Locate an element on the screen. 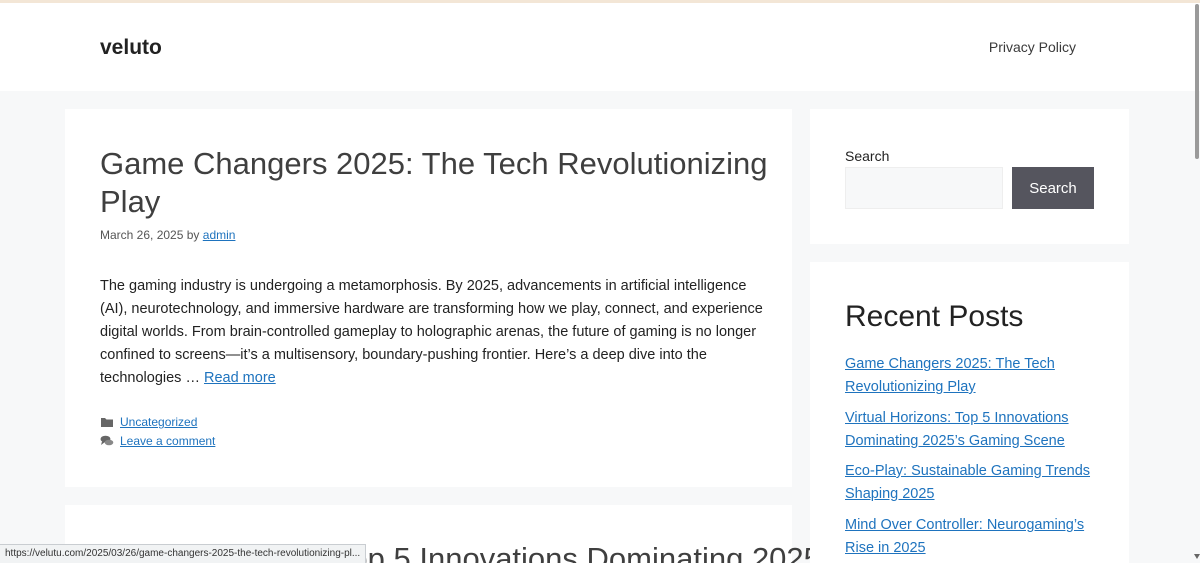  post-date: March 26, 2025 is located at coordinates (142, 235).